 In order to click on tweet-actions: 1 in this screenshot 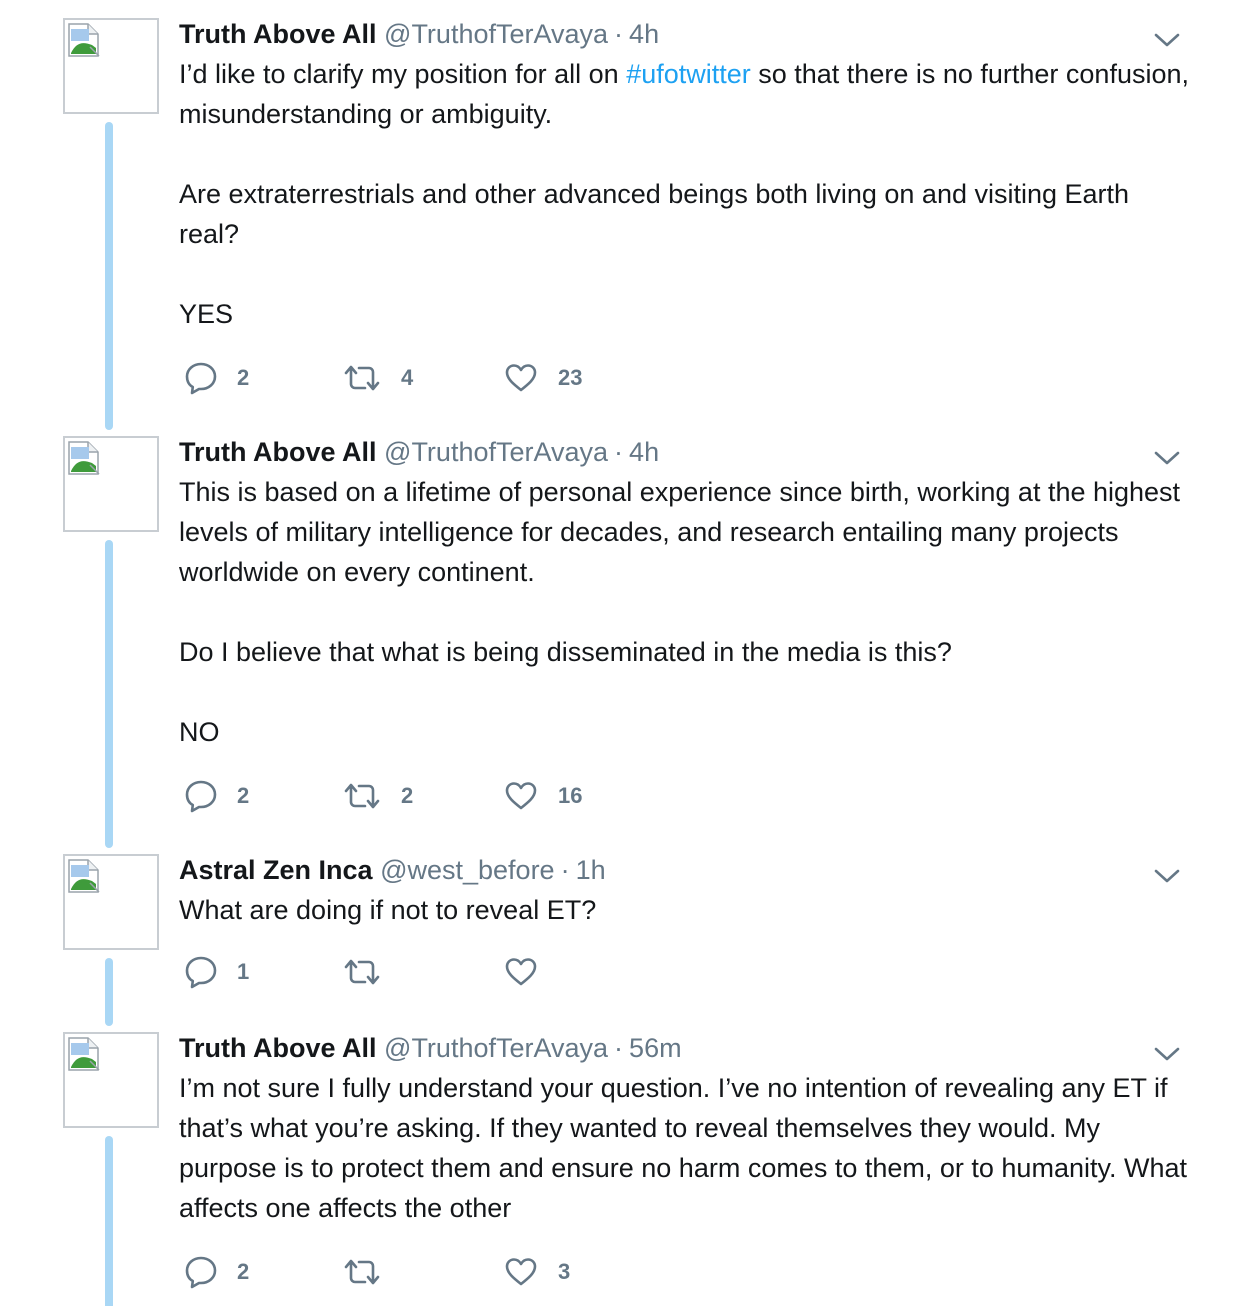, I will do `click(479, 972)`.